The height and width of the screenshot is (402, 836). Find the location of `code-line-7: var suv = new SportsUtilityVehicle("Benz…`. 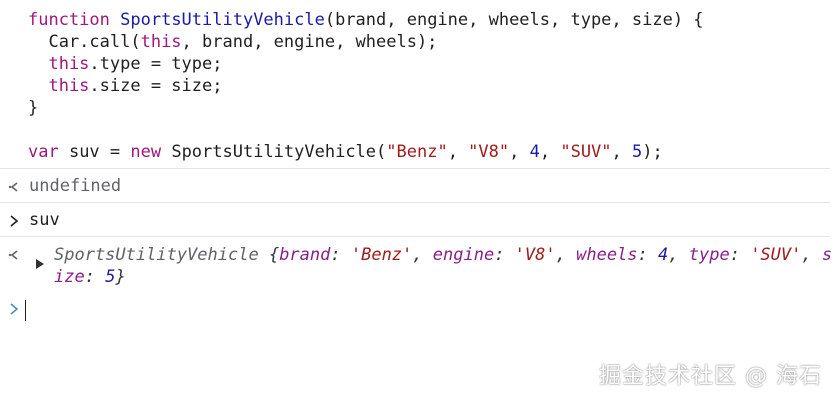

code-line-7: var suv = new SportsUtilityVehicle("Benz… is located at coordinates (366, 152).